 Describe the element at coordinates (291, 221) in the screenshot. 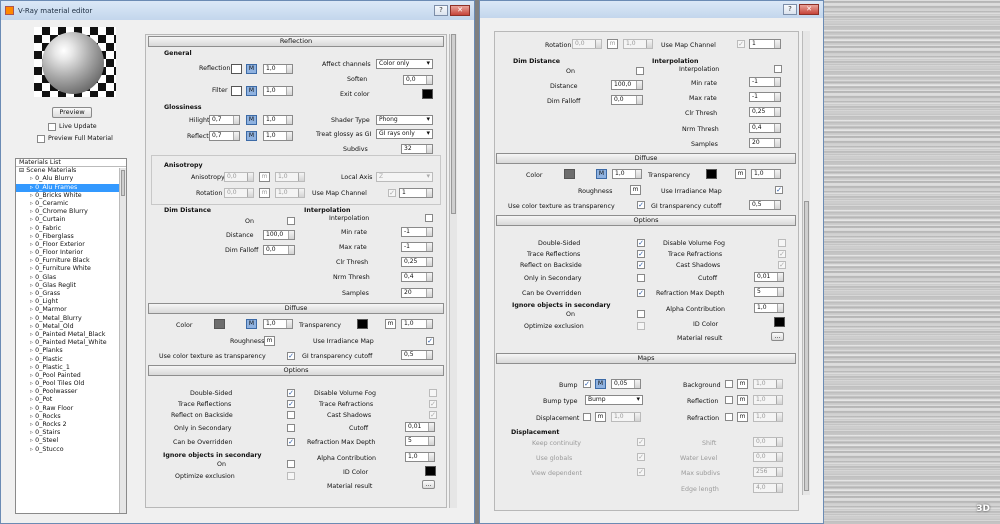

I see `dim-on-checkbox` at that location.